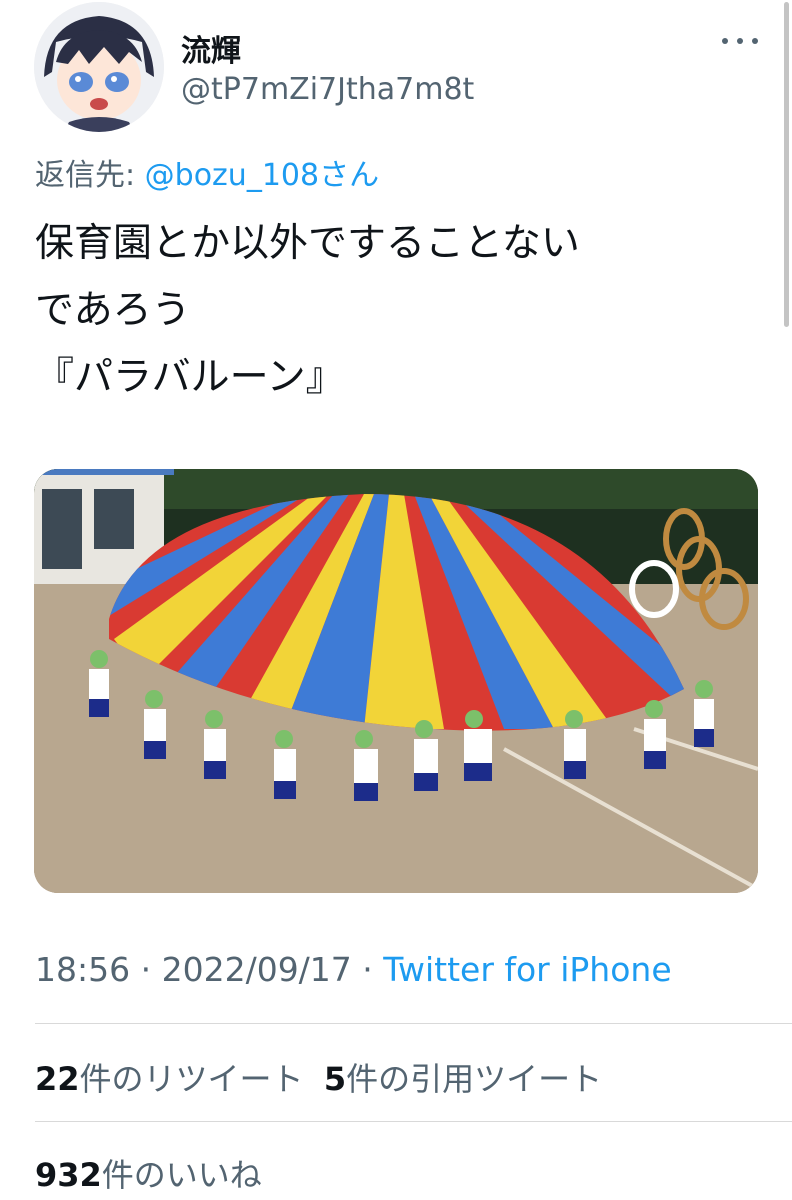  I want to click on likes-stat: 932件のいいね, so click(148, 1173).